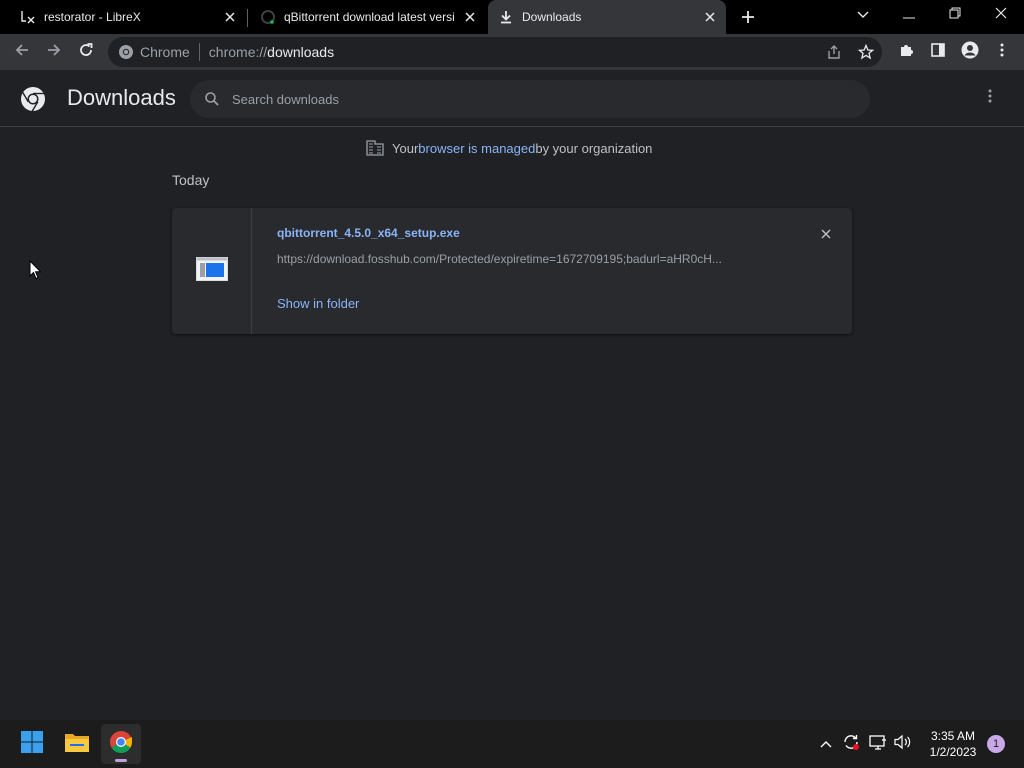  Describe the element at coordinates (512, 744) in the screenshot. I see `taskbar: 3:35 AM 1/2/2023` at that location.